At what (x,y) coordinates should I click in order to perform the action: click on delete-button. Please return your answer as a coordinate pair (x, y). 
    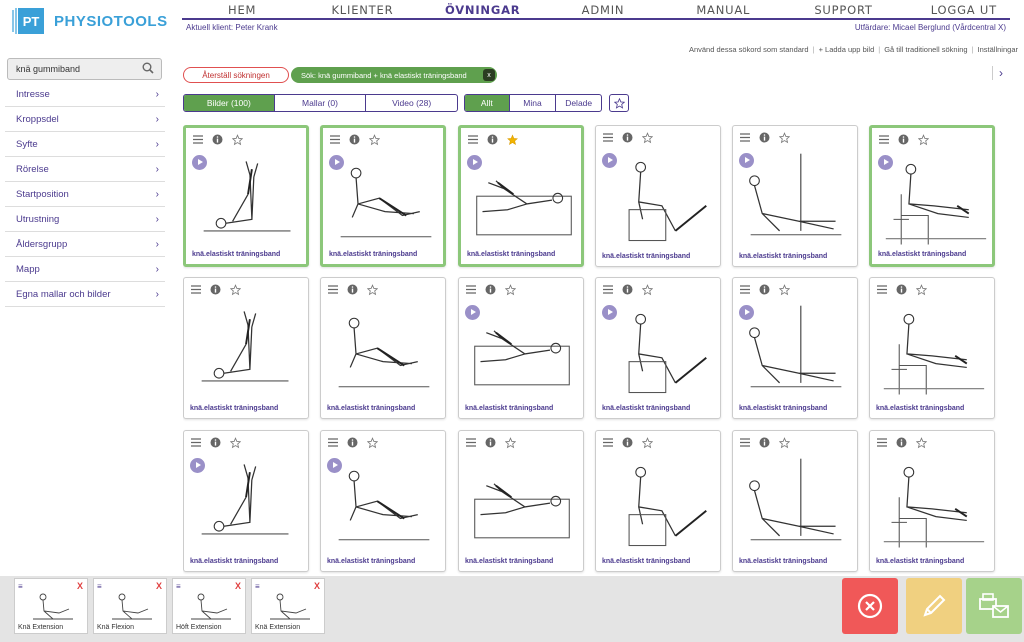
    Looking at the image, I should click on (870, 606).